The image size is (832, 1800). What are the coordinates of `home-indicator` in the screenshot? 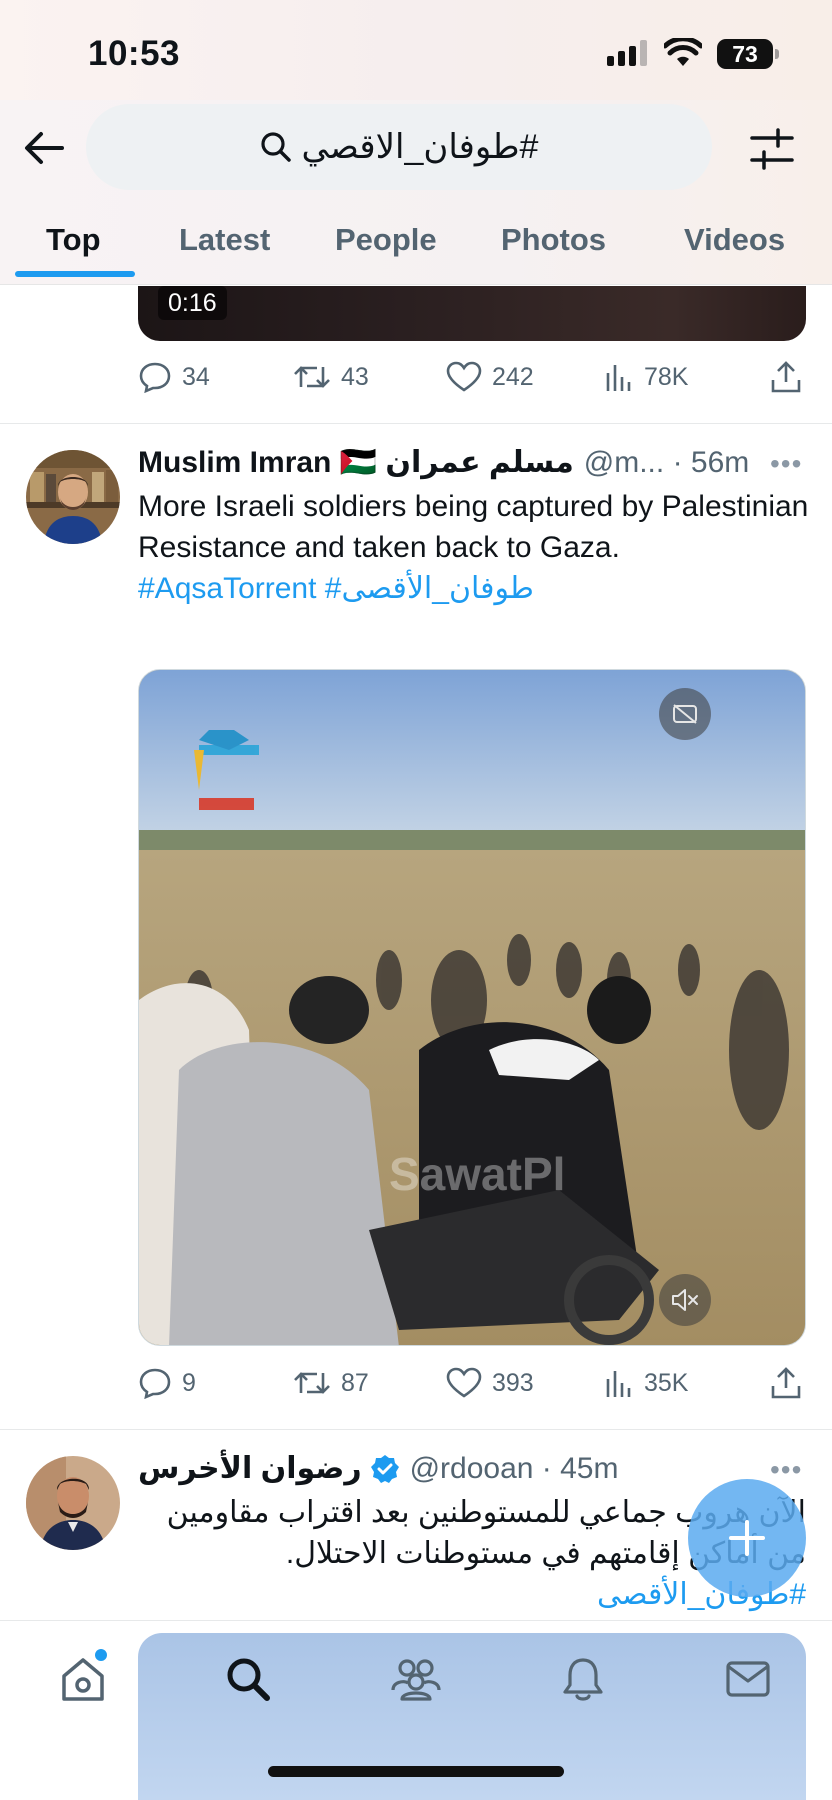 It's located at (416, 1771).